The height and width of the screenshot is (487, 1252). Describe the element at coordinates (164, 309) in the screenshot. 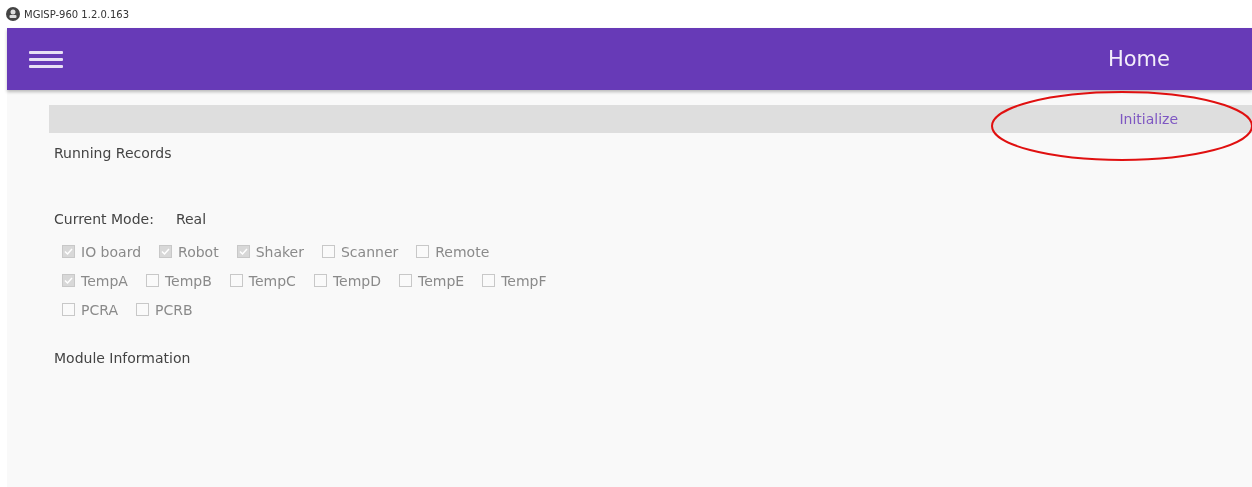

I see `device-checkbox: PCRB` at that location.